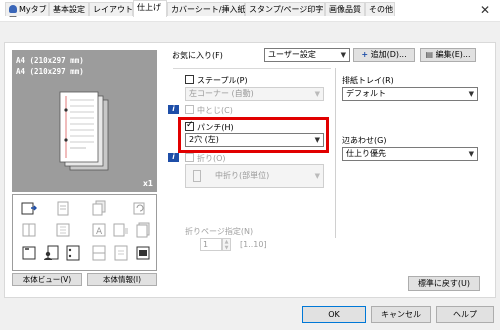  What do you see at coordinates (465, 314) in the screenshot?
I see `help-button: ヘルプ` at bounding box center [465, 314].